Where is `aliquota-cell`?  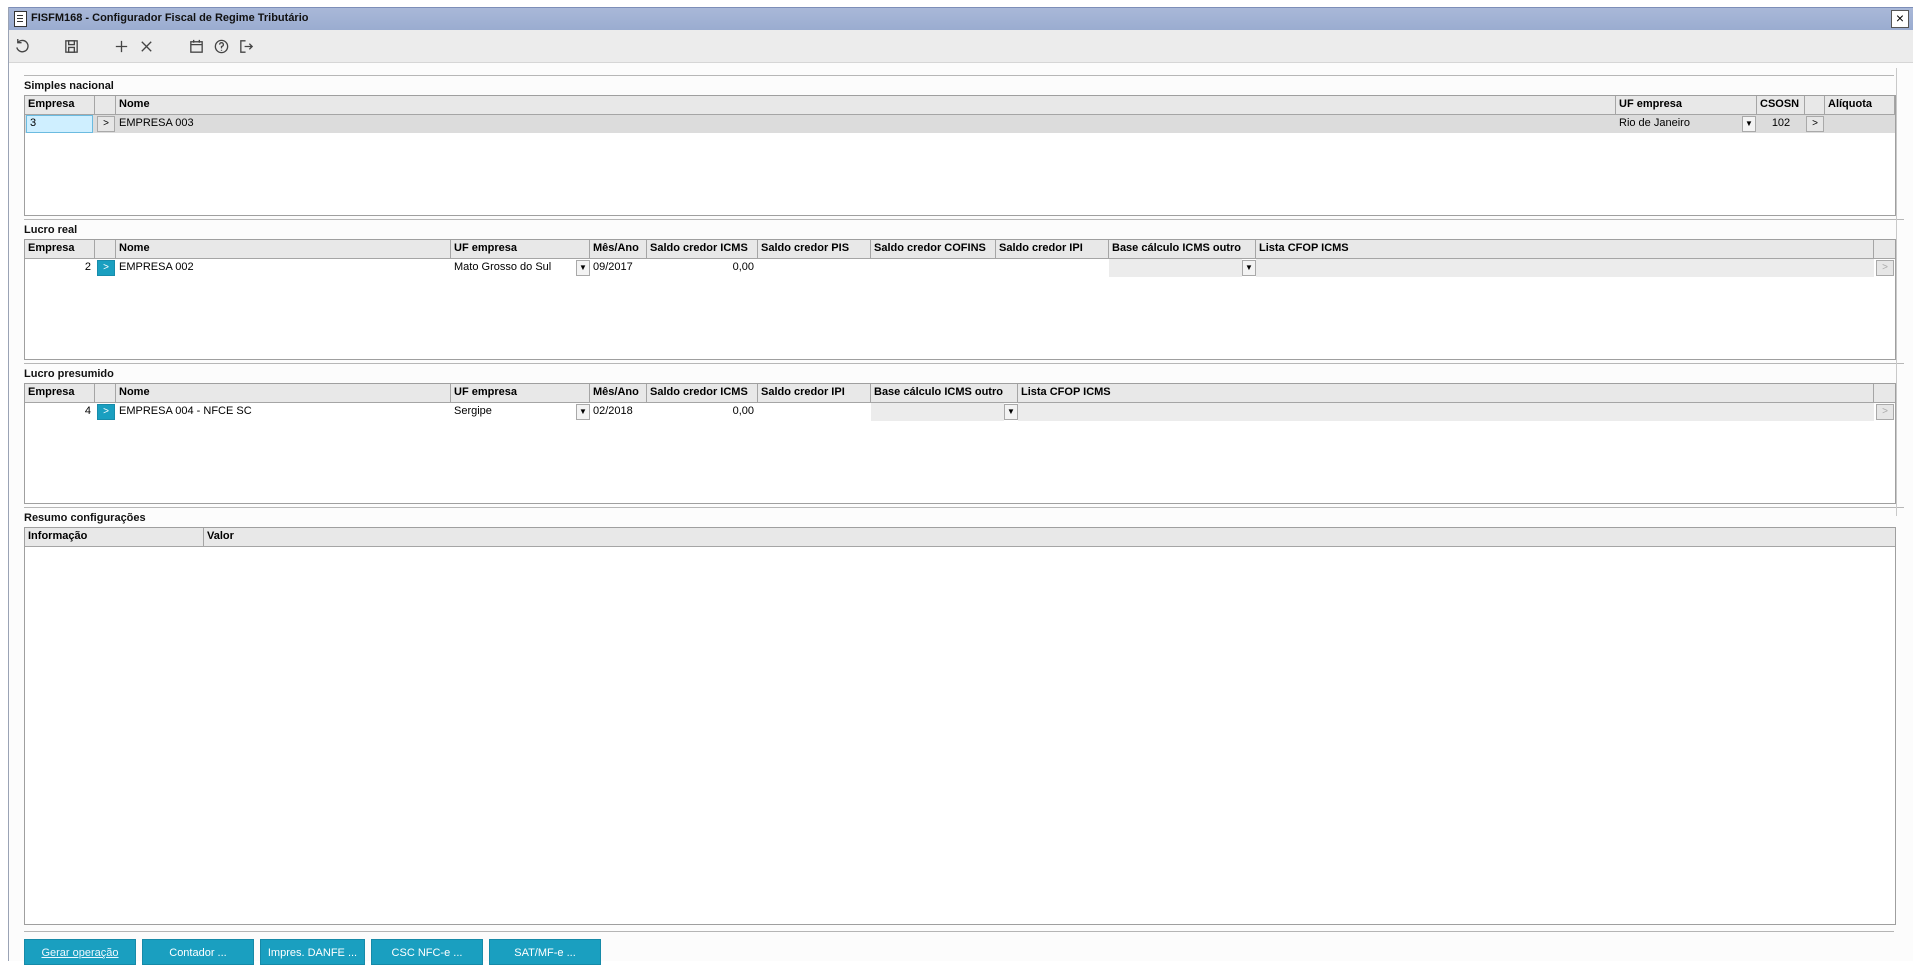
aliquota-cell is located at coordinates (1860, 124).